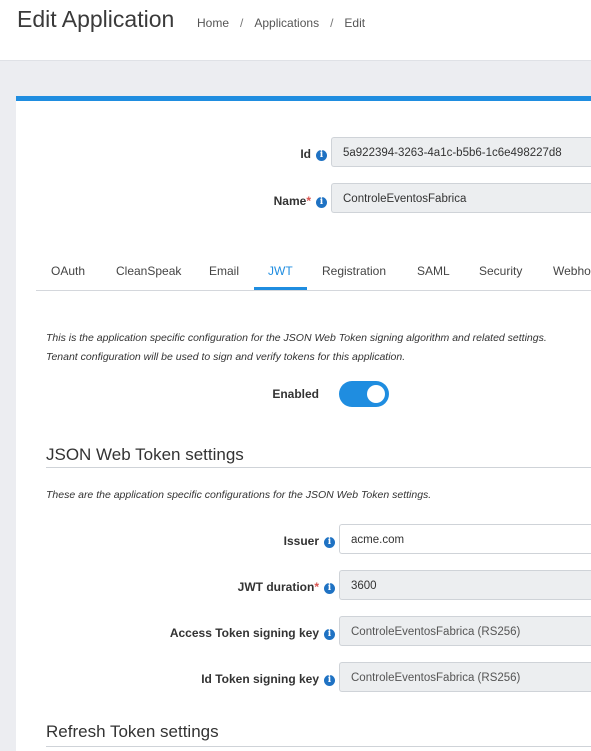 This screenshot has width=591, height=751. Describe the element at coordinates (376, 394) in the screenshot. I see `toggle-knob` at that location.